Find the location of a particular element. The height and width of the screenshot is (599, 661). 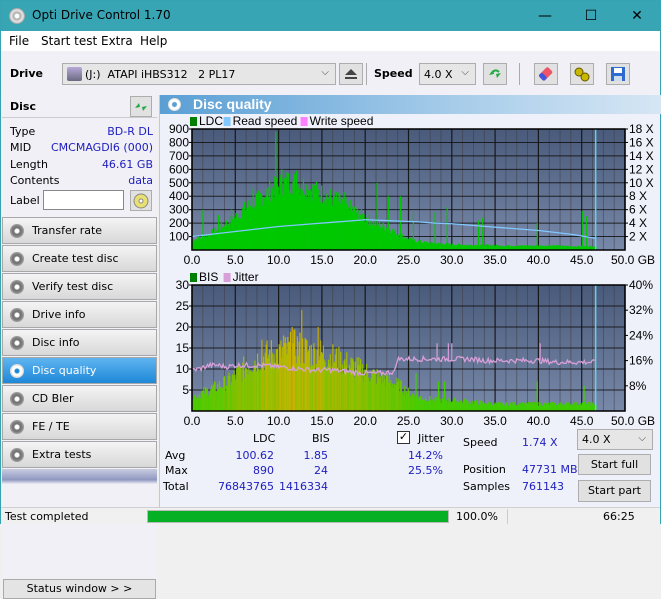

disc-refresh-button is located at coordinates (141, 106).